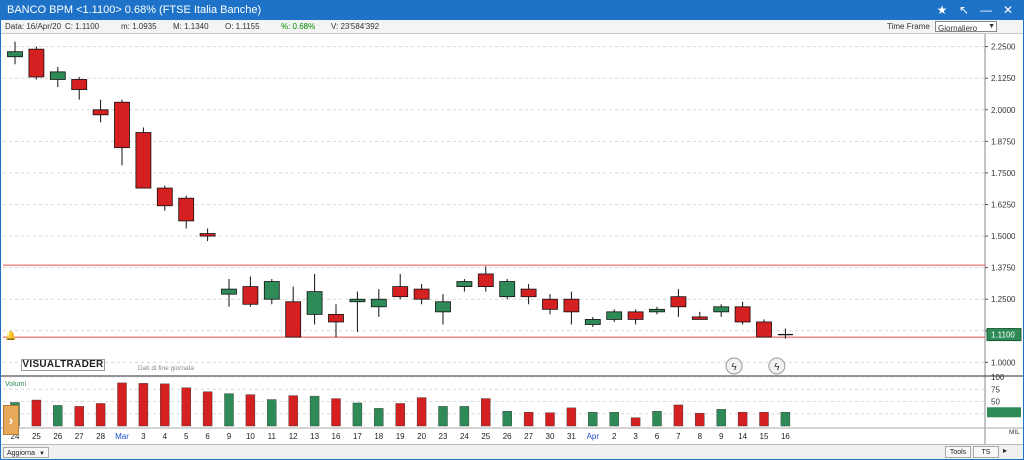  I want to click on price-tick-label: 1.2500, so click(1003, 299).